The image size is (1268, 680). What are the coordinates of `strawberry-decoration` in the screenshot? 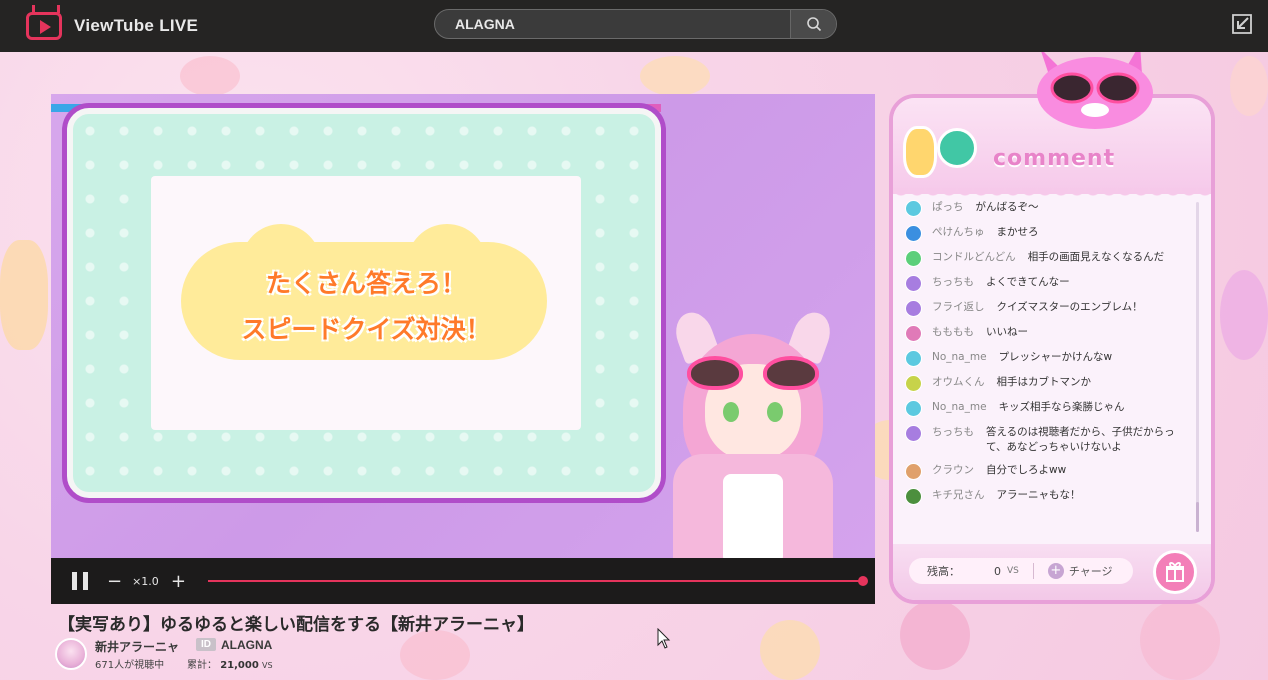 It's located at (210, 76).